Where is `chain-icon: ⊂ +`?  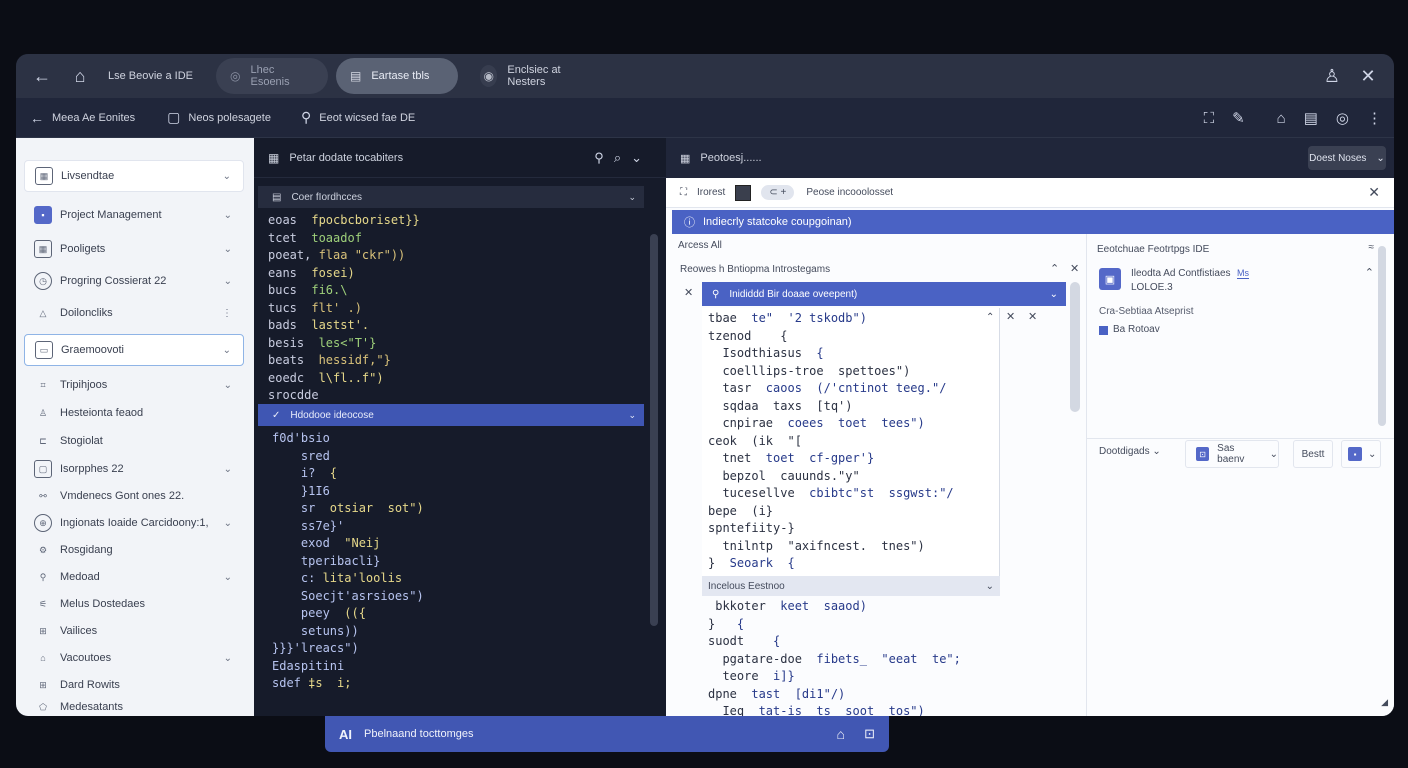
chain-icon: ⊂ + is located at coordinates (778, 192).